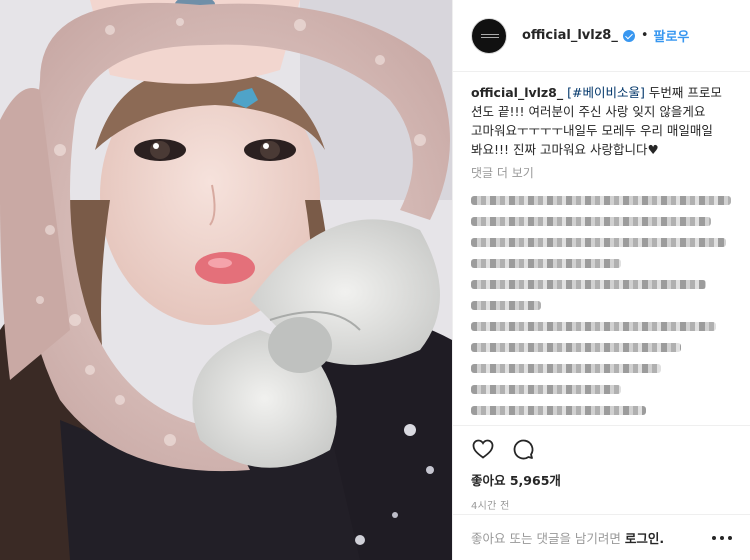 This screenshot has height=560, width=750. What do you see at coordinates (601, 479) in the screenshot?
I see `likes-count: 좋아요 5,965개` at bounding box center [601, 479].